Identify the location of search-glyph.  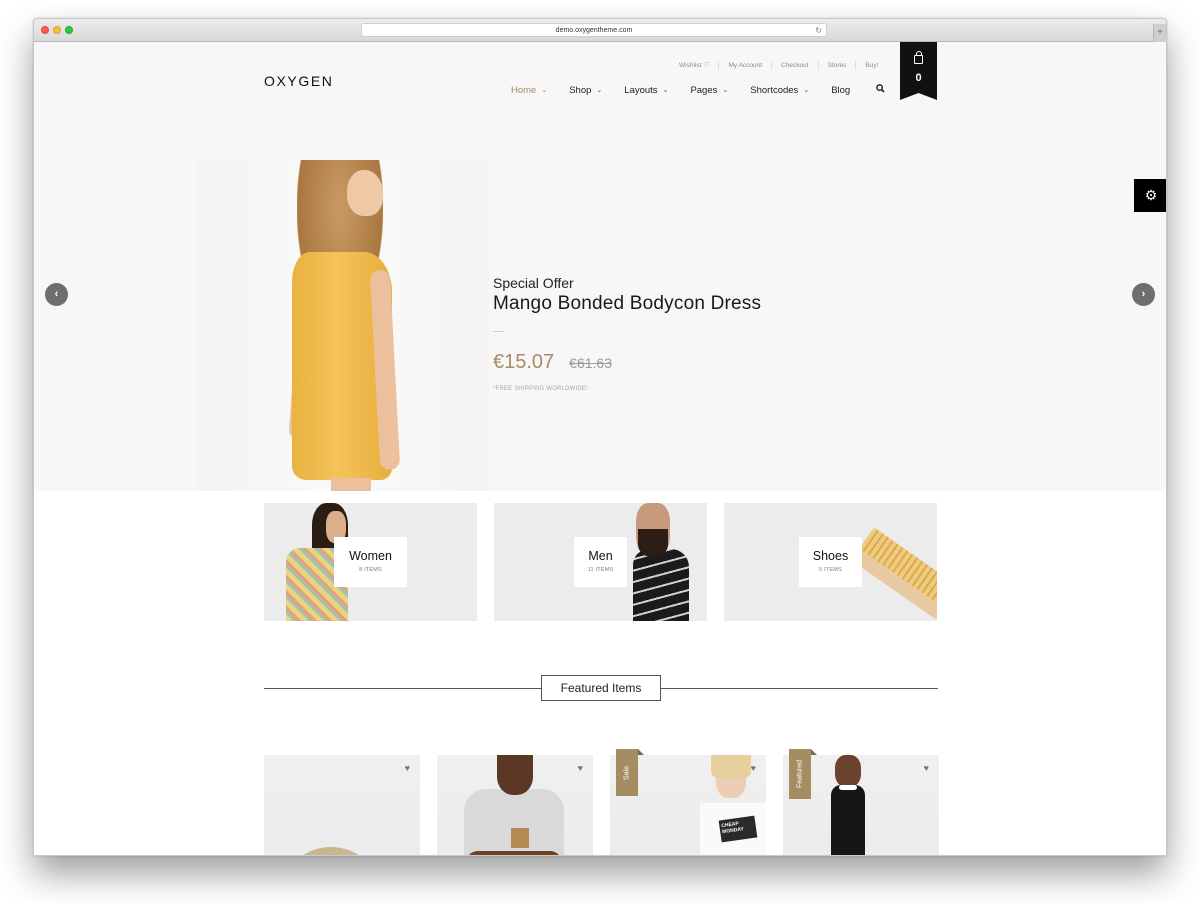
(880, 88).